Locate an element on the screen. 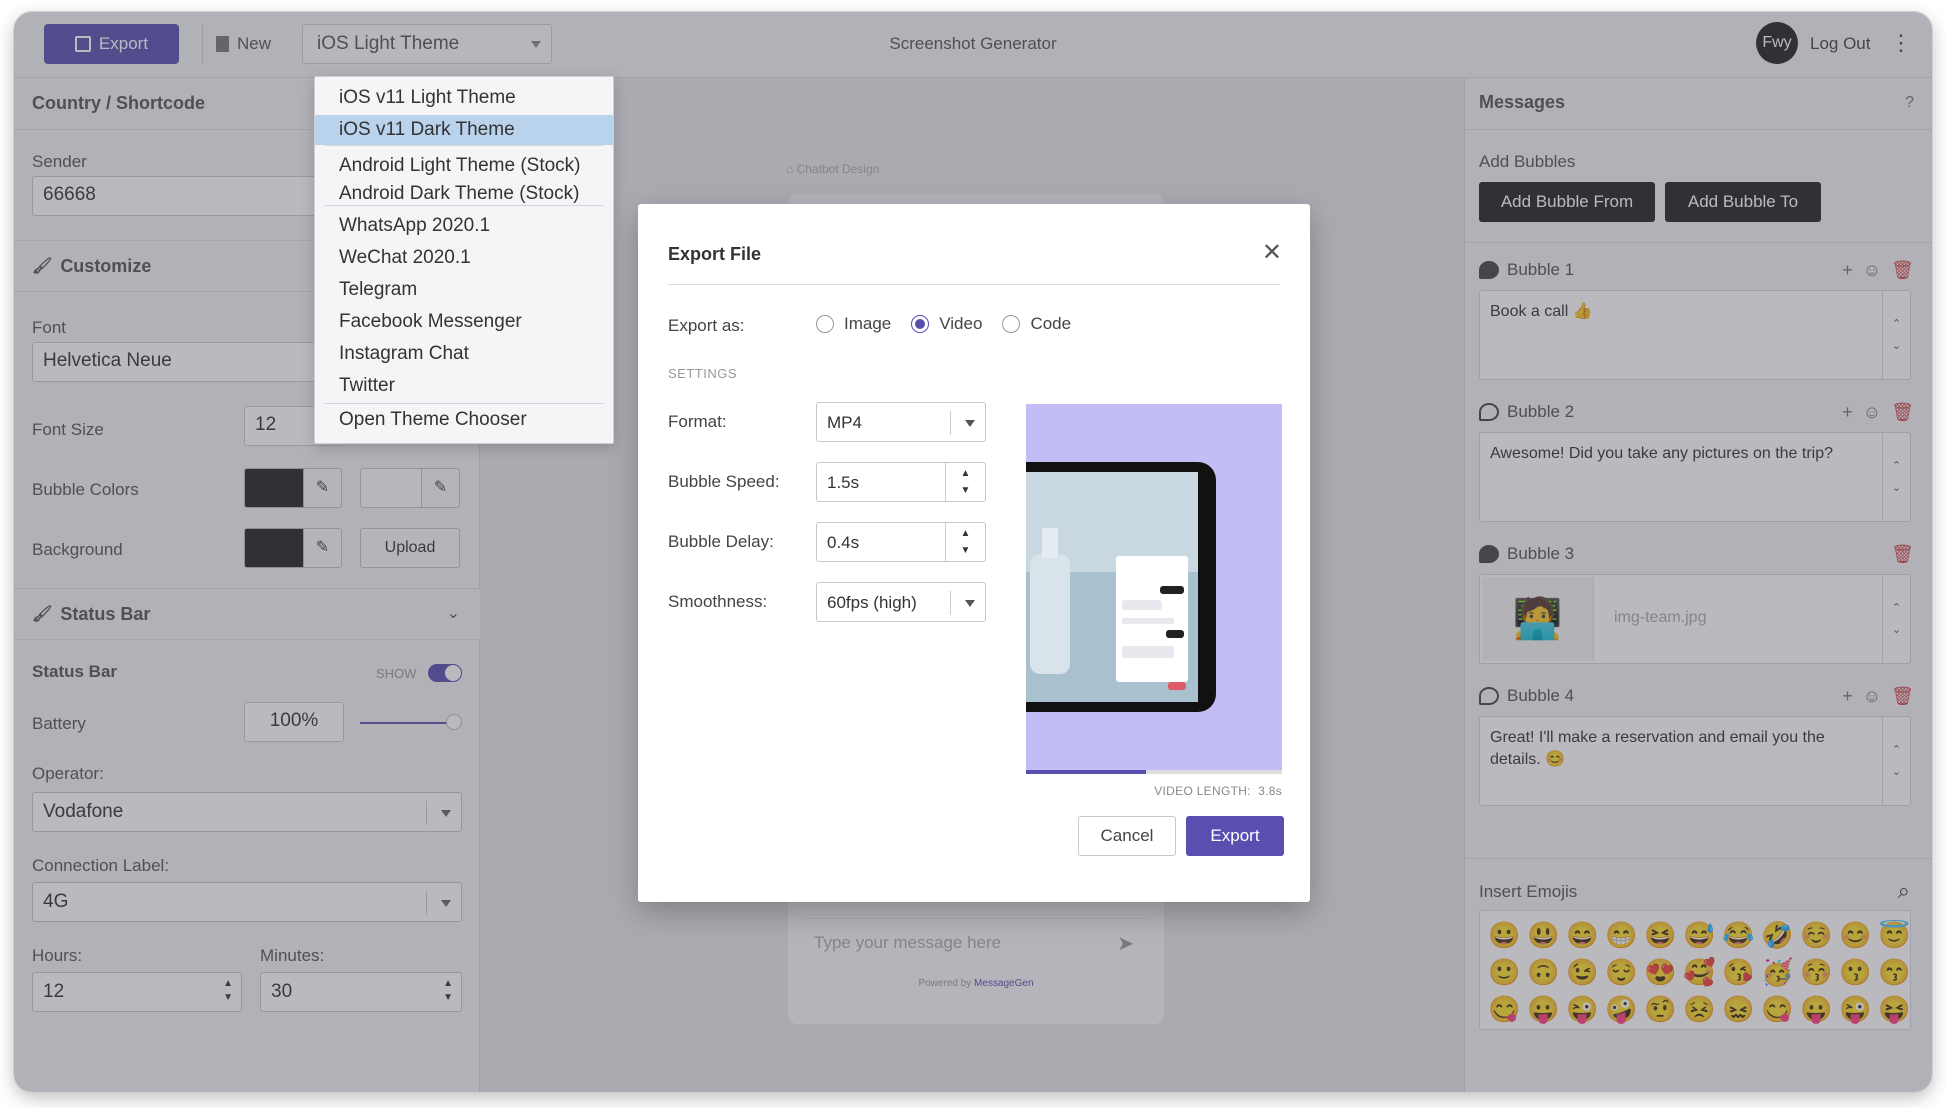  dialog-title: Export File is located at coordinates (715, 254).